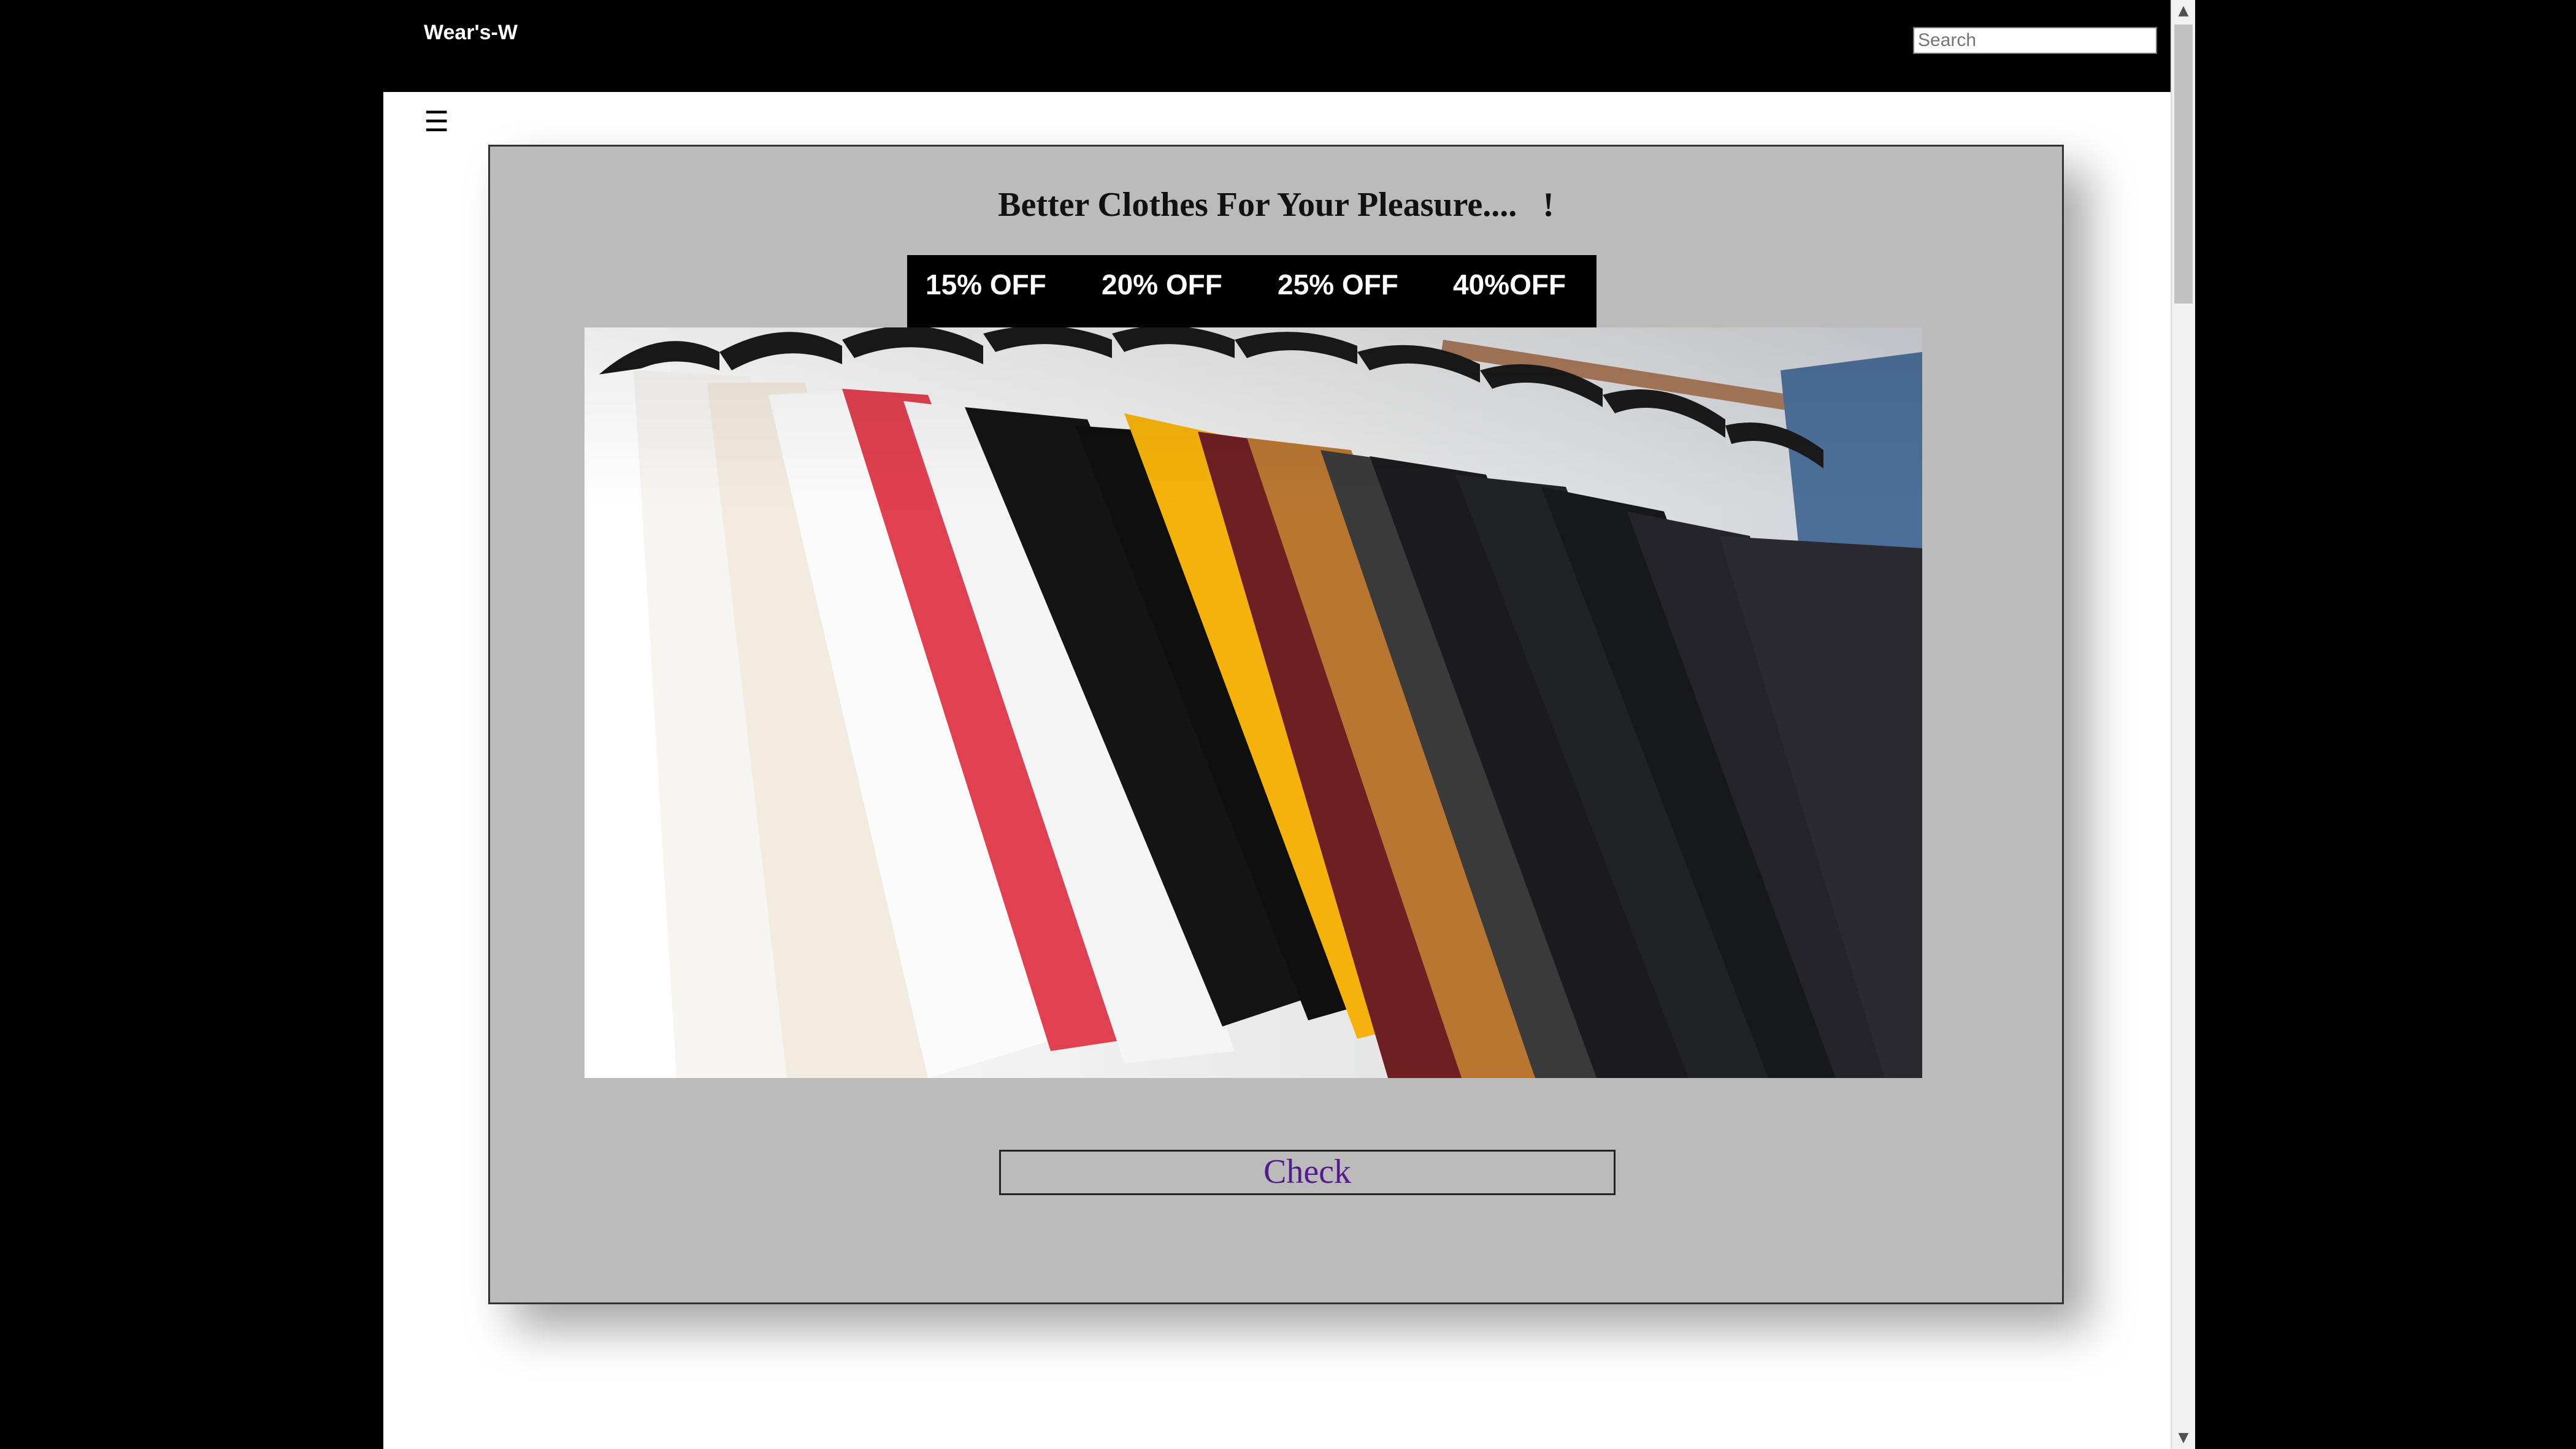 The width and height of the screenshot is (2576, 1449). Describe the element at coordinates (1307, 1172) in the screenshot. I see `check-button: Check` at that location.